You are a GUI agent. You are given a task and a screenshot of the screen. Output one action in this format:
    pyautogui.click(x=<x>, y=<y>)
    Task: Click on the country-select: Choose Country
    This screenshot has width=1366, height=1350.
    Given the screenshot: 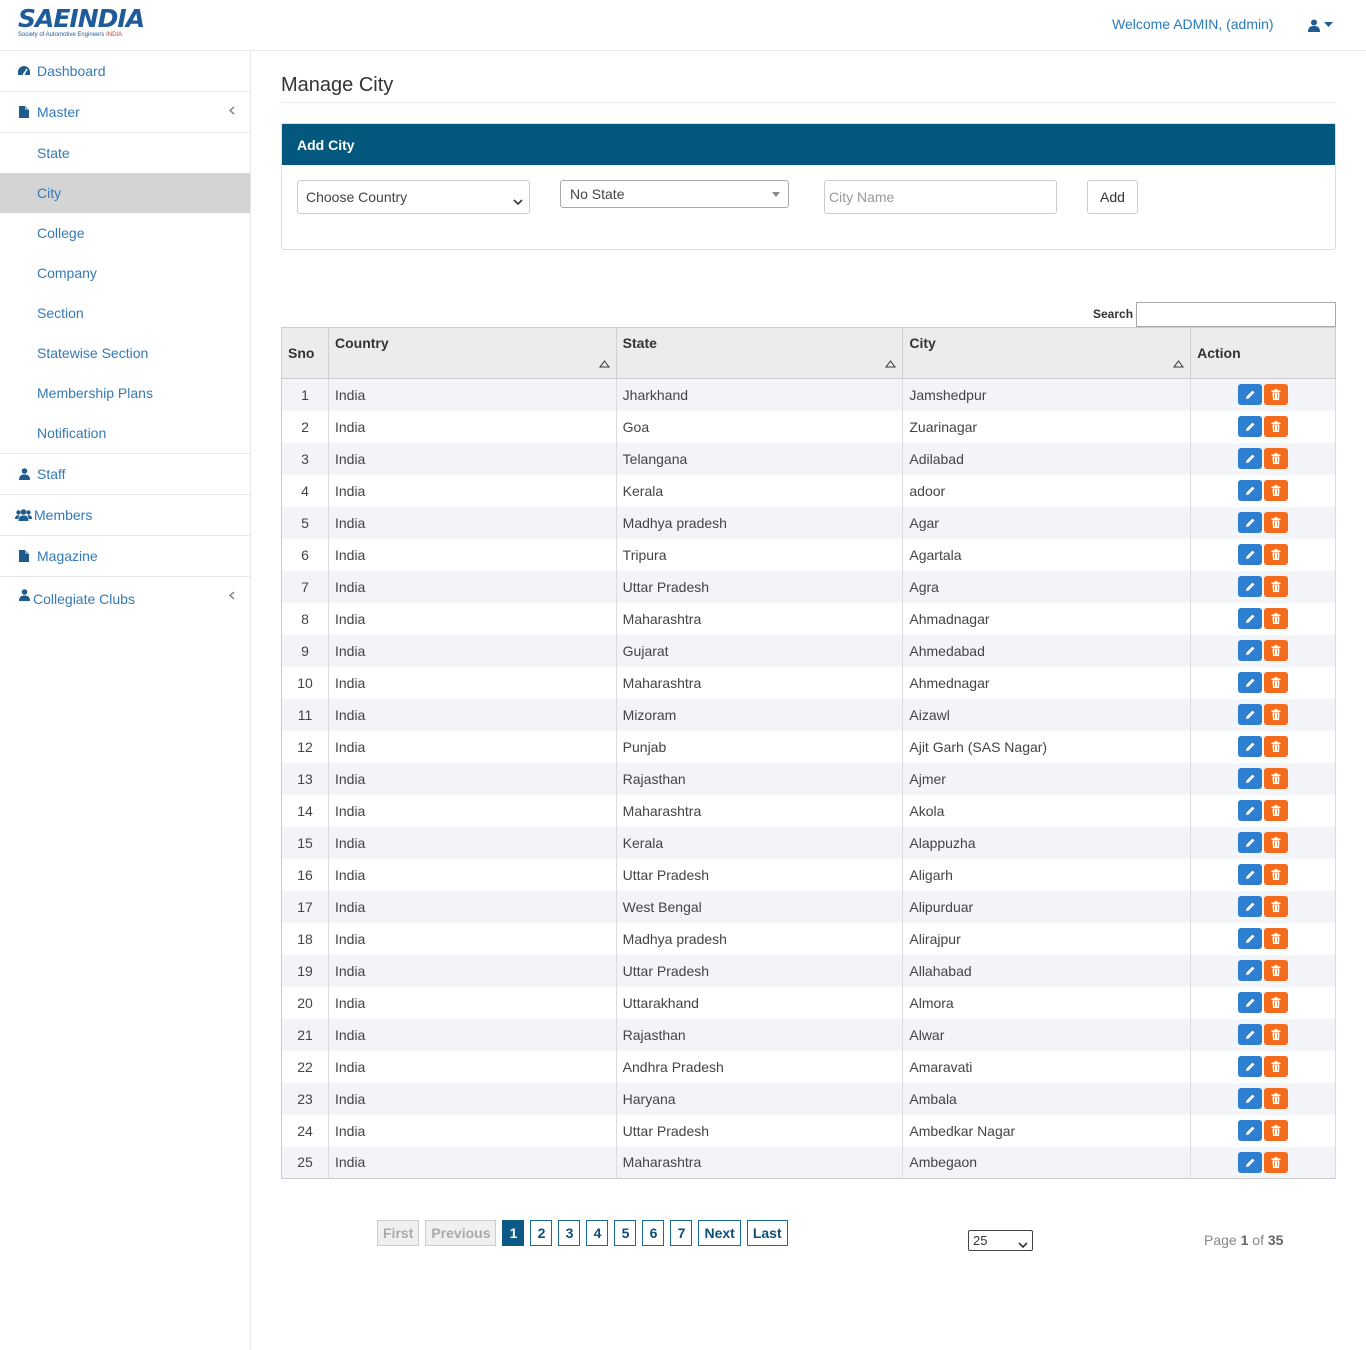 What is the action you would take?
    pyautogui.click(x=413, y=197)
    